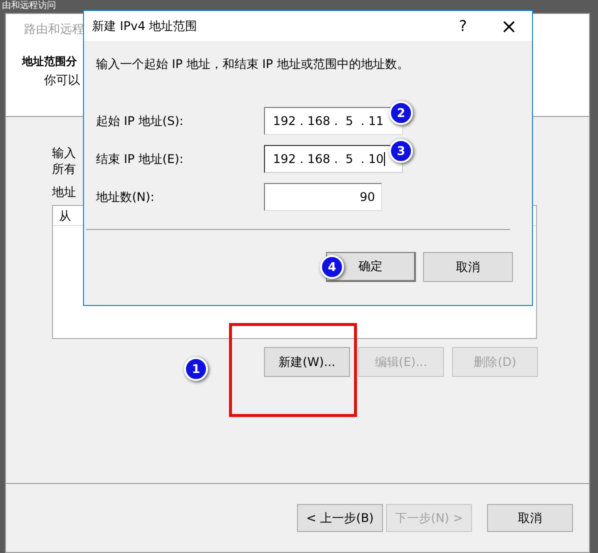 This screenshot has height=553, width=598. I want to click on step-badge: 1, so click(196, 369).